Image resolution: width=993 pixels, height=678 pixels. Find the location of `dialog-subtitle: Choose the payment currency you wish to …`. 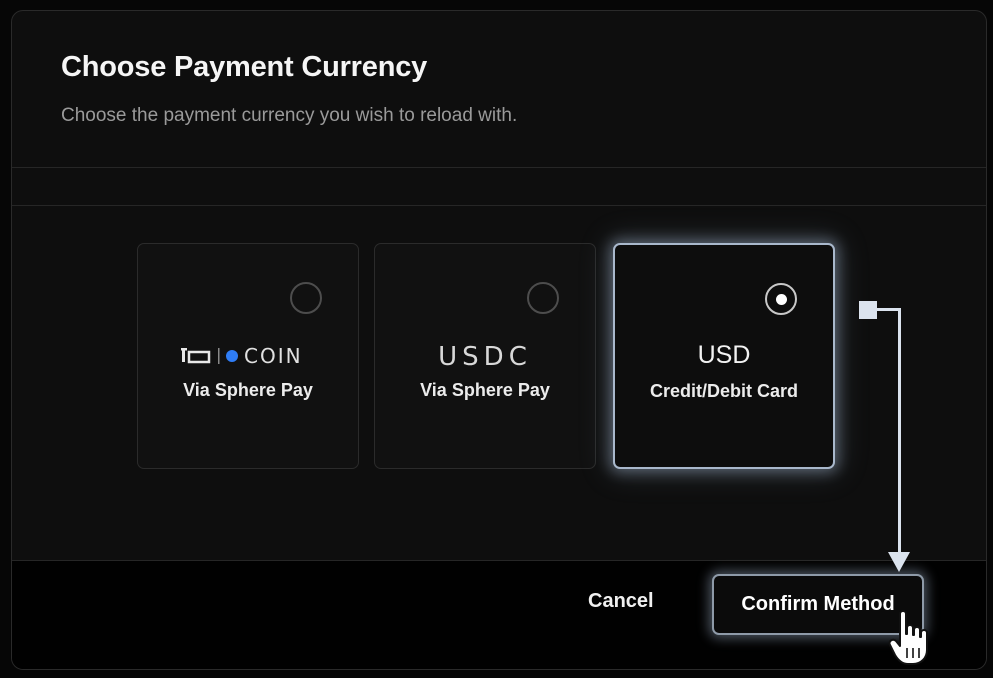

dialog-subtitle: Choose the payment currency you wish to … is located at coordinates (289, 115).